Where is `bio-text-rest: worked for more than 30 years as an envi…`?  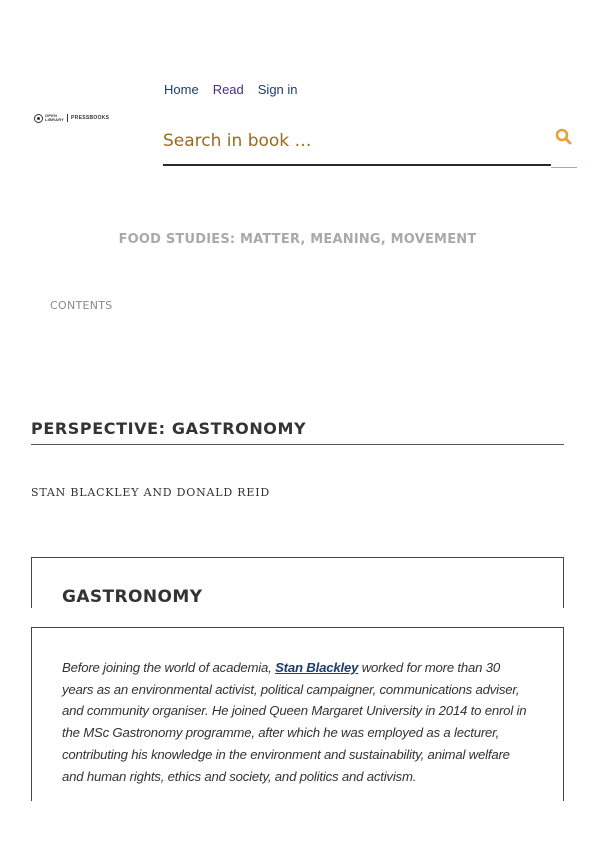 bio-text-rest: worked for more than 30 years as an envi… is located at coordinates (294, 722).